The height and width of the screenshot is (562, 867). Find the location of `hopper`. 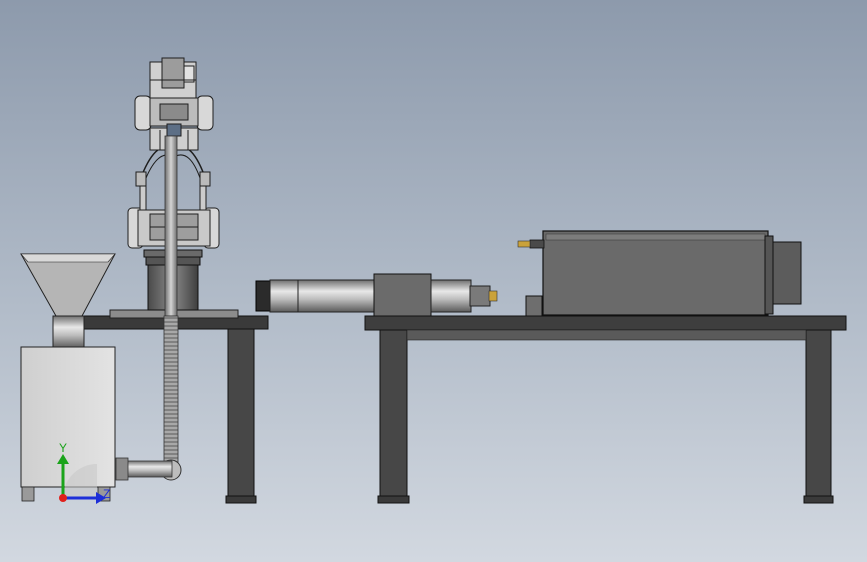

hopper is located at coordinates (68, 301).